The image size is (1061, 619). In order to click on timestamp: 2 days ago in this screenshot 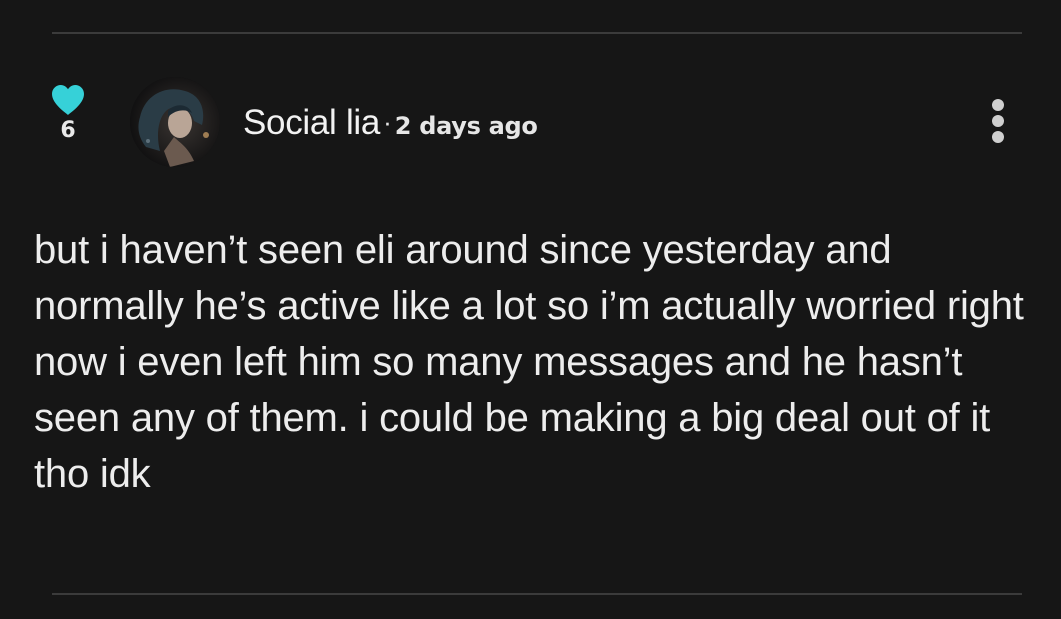, I will do `click(466, 126)`.